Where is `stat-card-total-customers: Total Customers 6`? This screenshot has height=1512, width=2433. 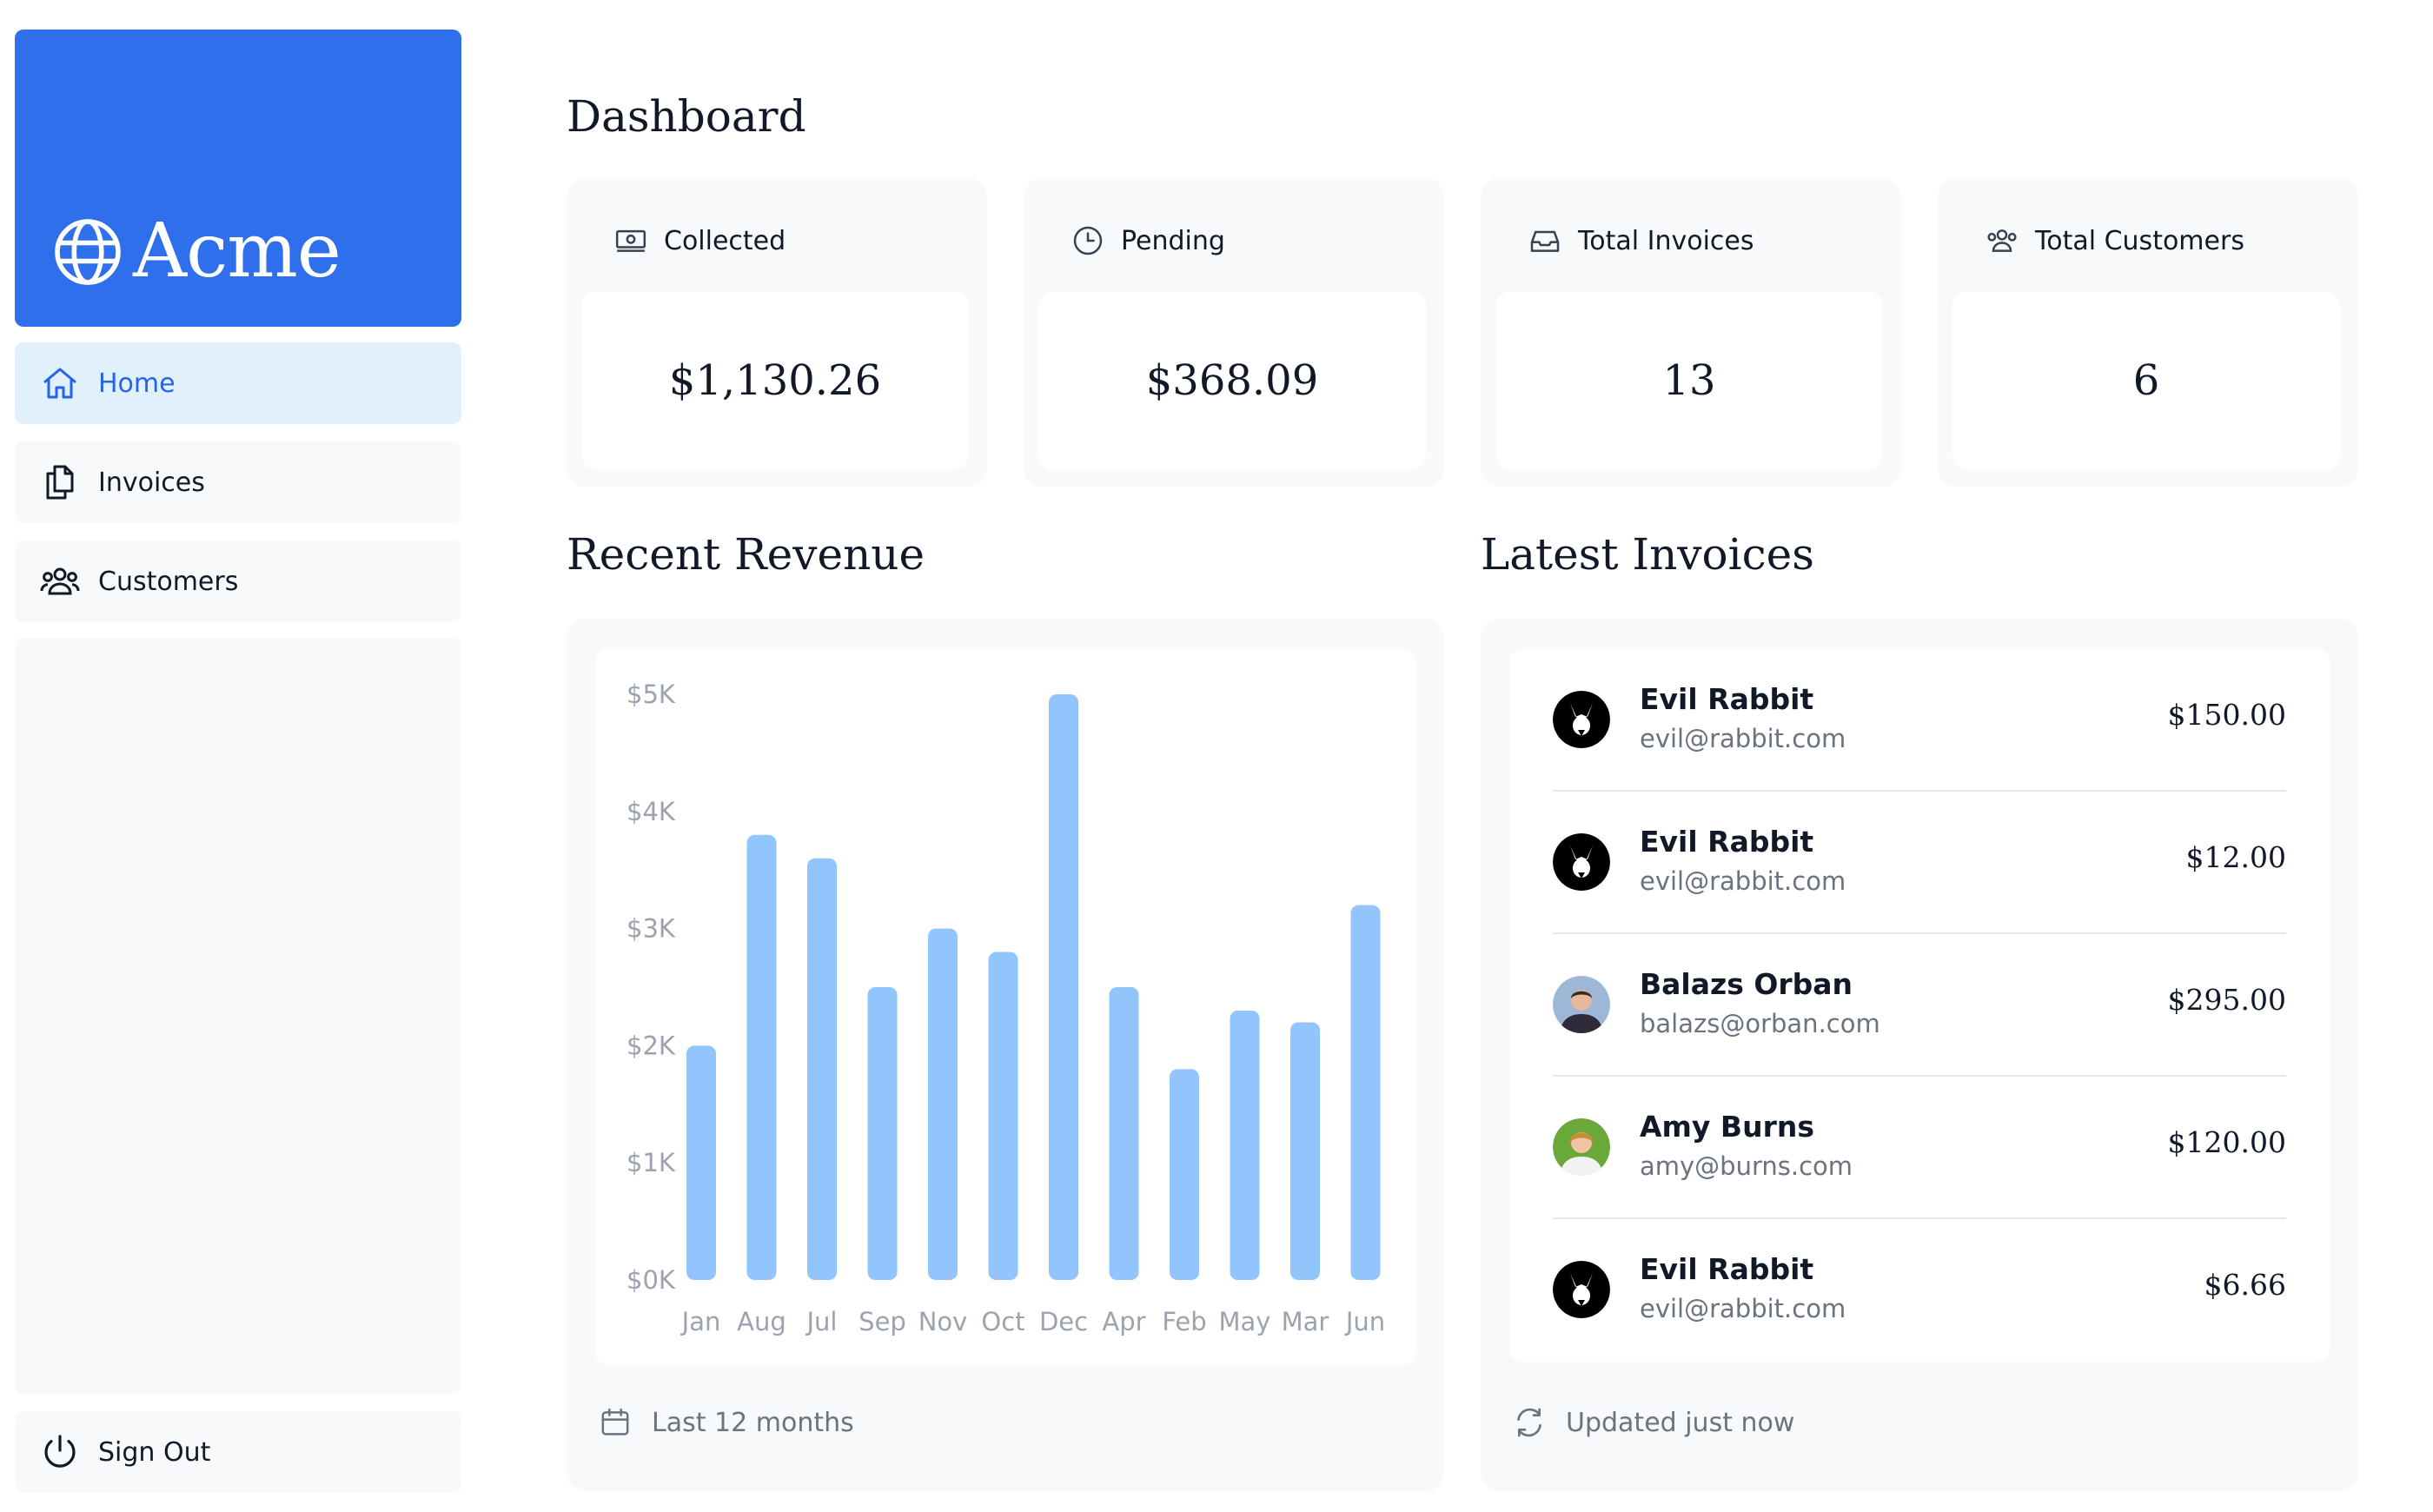 stat-card-total-customers: Total Customers 6 is located at coordinates (2148, 332).